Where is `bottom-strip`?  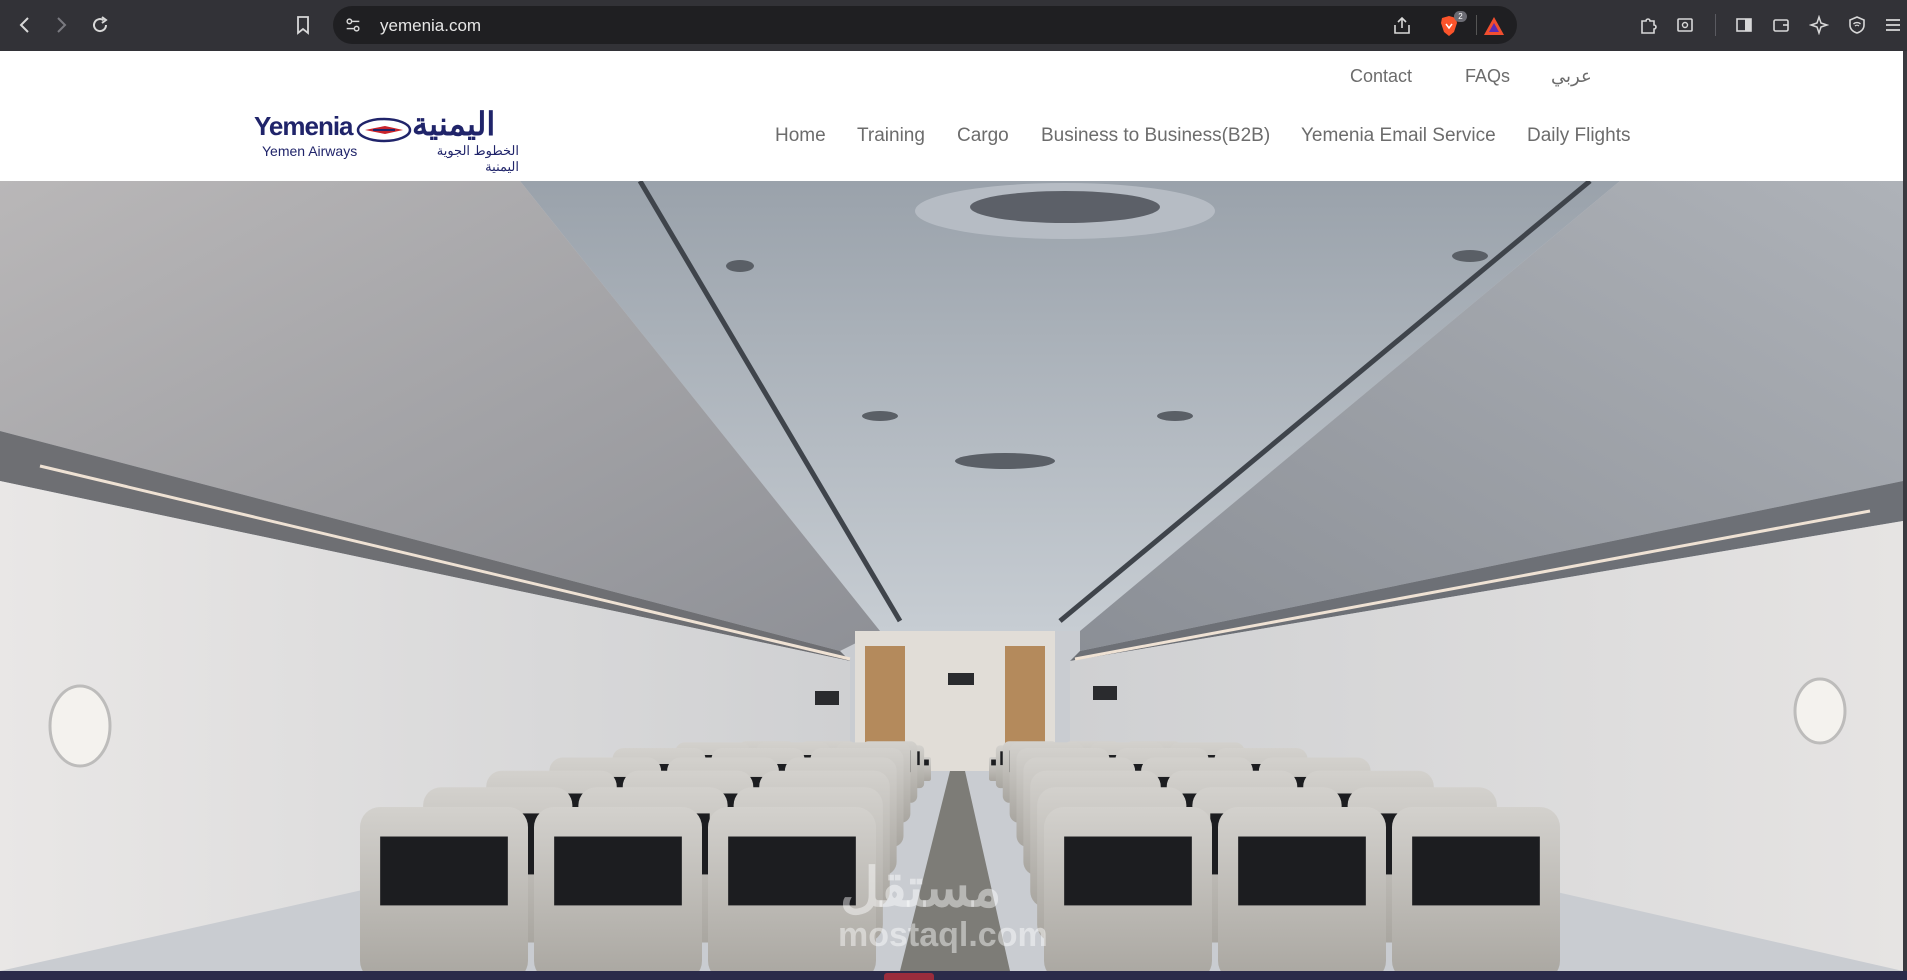
bottom-strip is located at coordinates (953, 975).